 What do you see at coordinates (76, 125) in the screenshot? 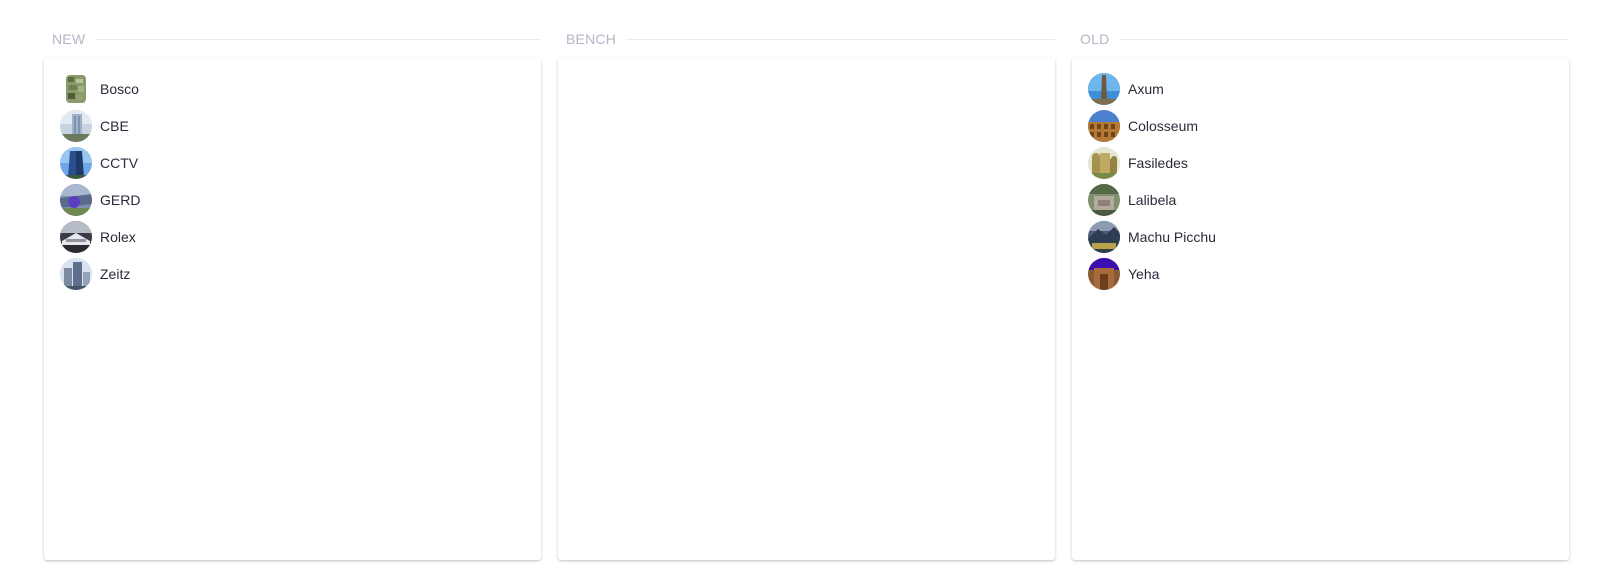
I see `cbe-photo-icon` at bounding box center [76, 125].